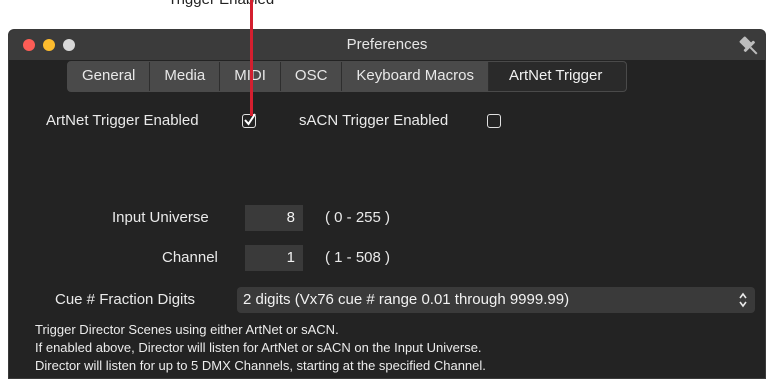  What do you see at coordinates (190, 257) in the screenshot?
I see `channel-label: Channel` at bounding box center [190, 257].